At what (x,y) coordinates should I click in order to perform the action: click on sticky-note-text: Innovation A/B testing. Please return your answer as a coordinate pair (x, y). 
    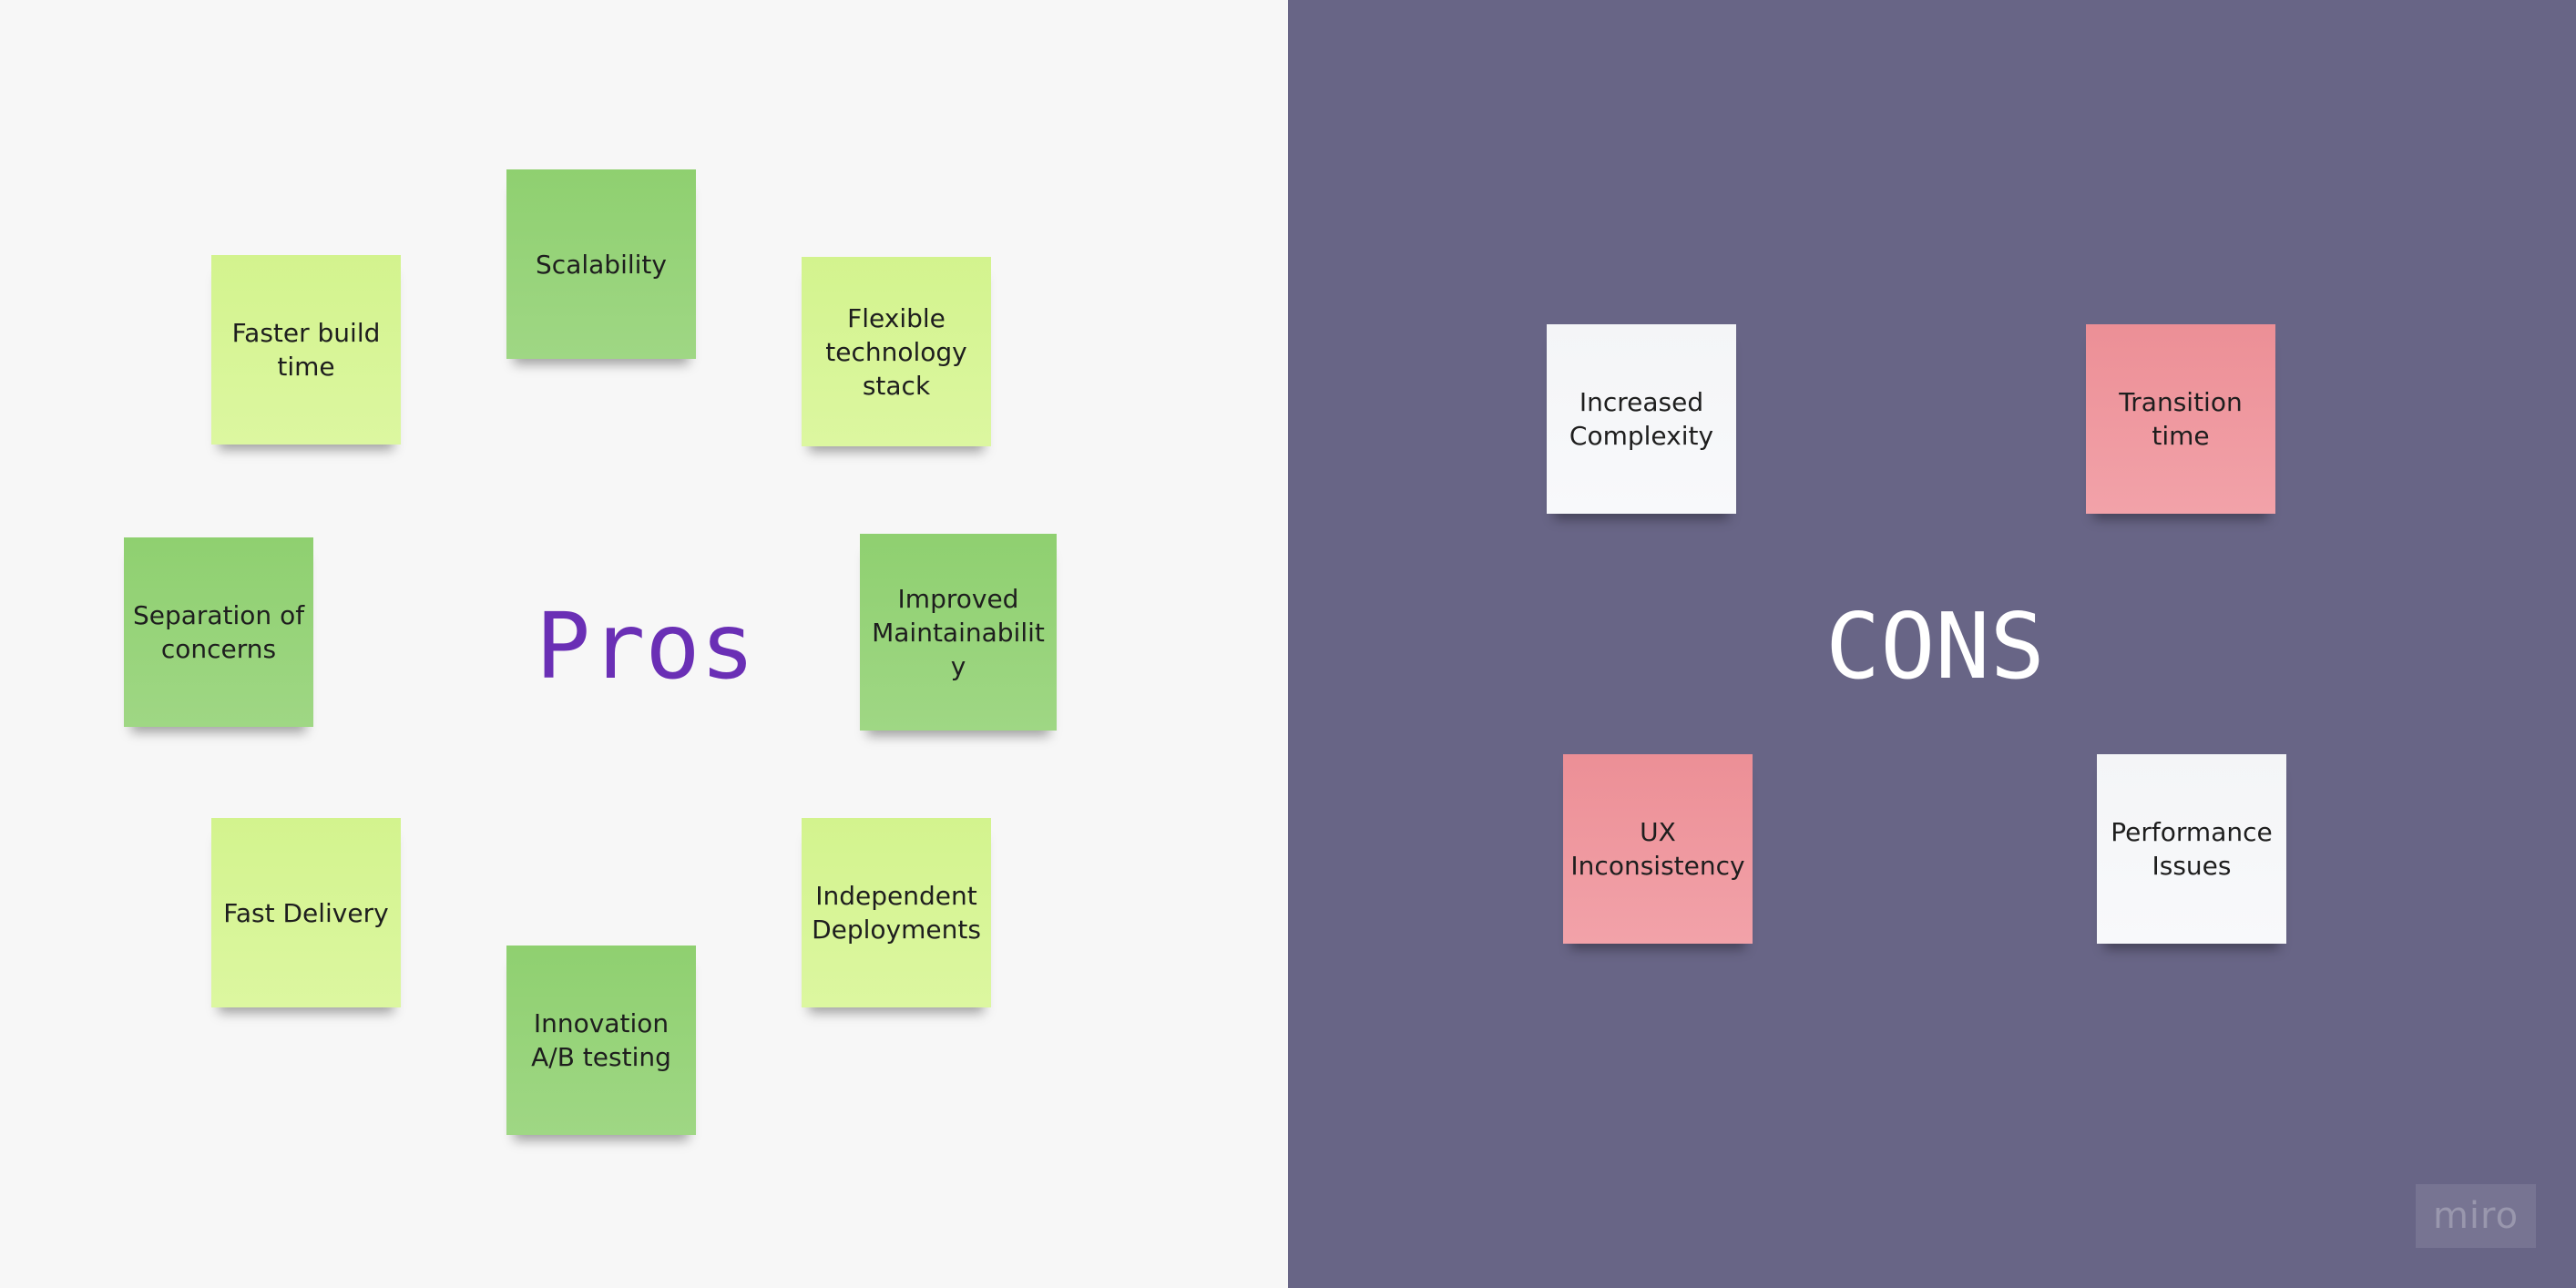
    Looking at the image, I should click on (601, 1040).